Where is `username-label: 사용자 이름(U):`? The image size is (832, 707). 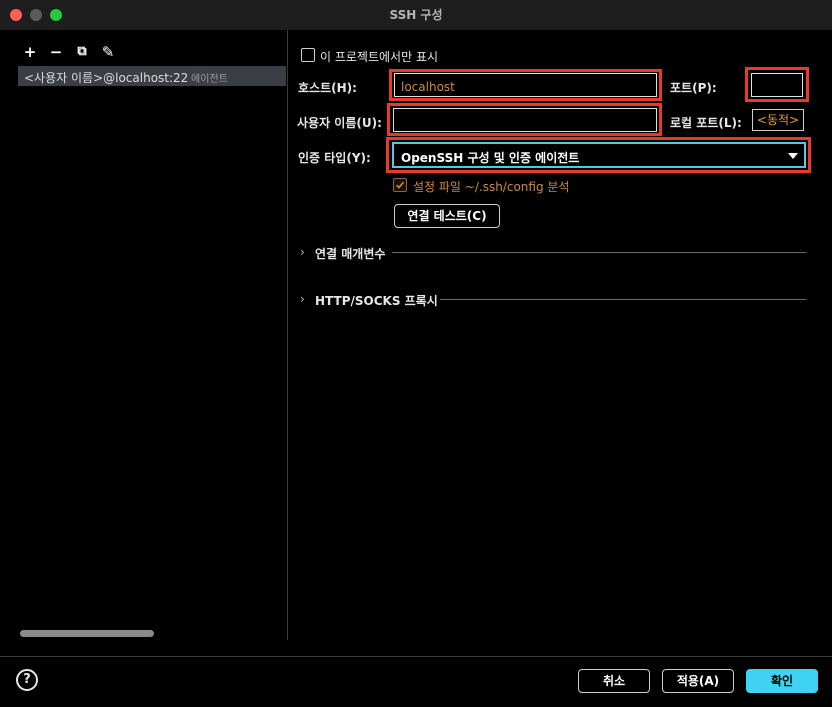
username-label: 사용자 이름(U): is located at coordinates (339, 123).